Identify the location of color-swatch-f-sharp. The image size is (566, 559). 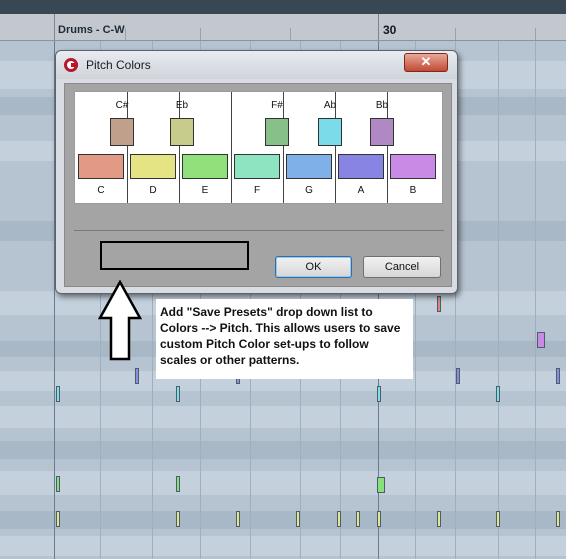
(277, 132).